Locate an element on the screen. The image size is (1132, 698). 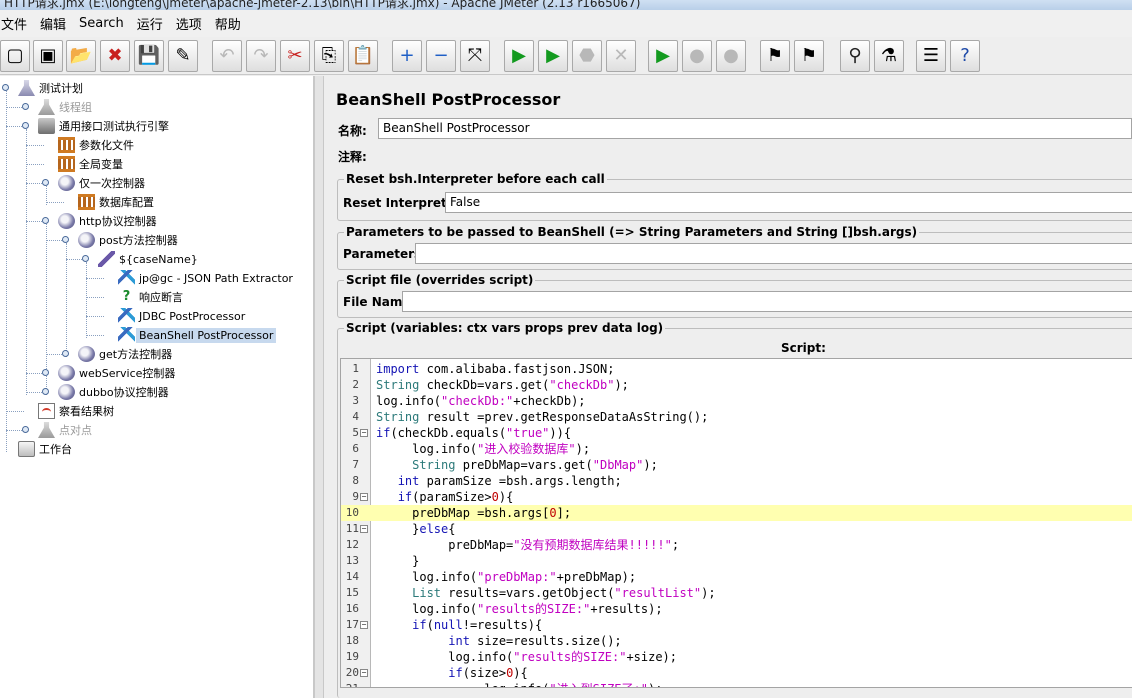
start-button: ▶ is located at coordinates (519, 56).